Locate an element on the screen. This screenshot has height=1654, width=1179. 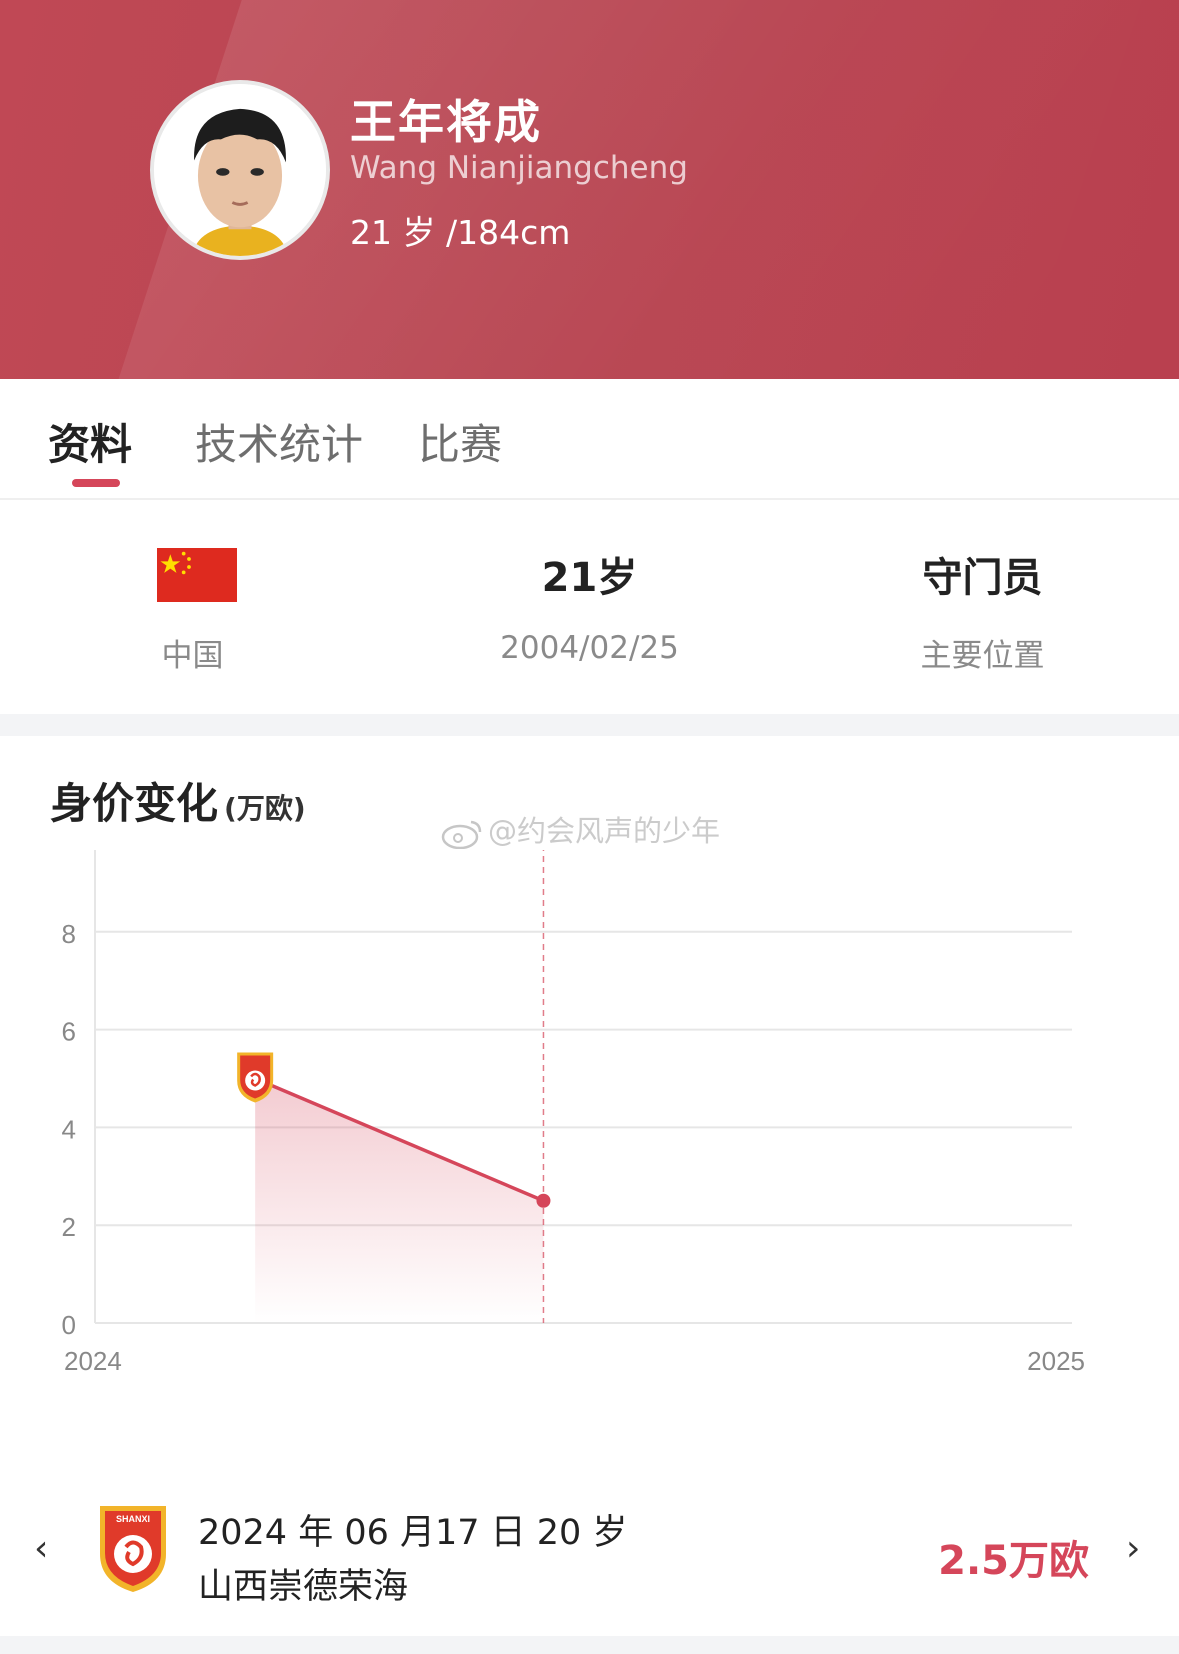
x-tick-label: 2025 is located at coordinates (1056, 1361).